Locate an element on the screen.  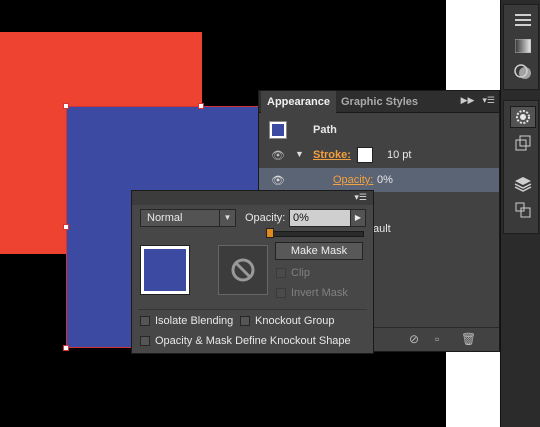
transparency-titlebar: ▾☰ is located at coordinates (252, 198).